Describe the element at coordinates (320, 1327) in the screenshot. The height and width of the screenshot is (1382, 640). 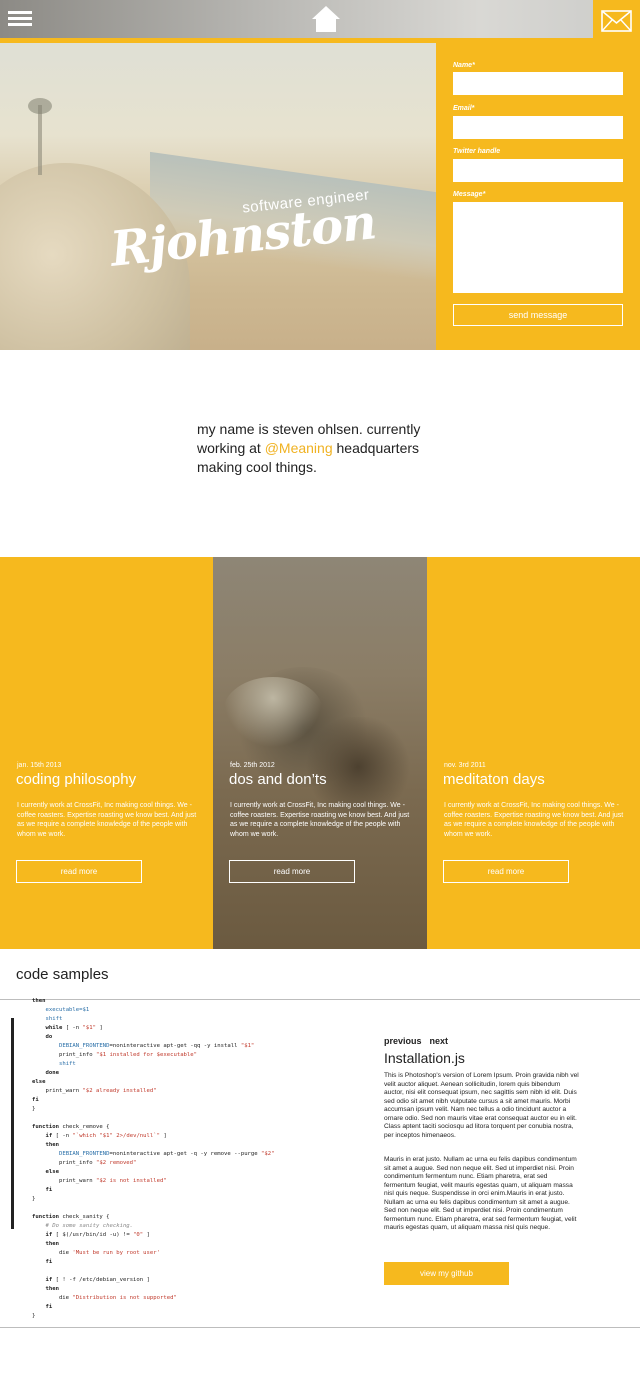
I see `divider` at that location.